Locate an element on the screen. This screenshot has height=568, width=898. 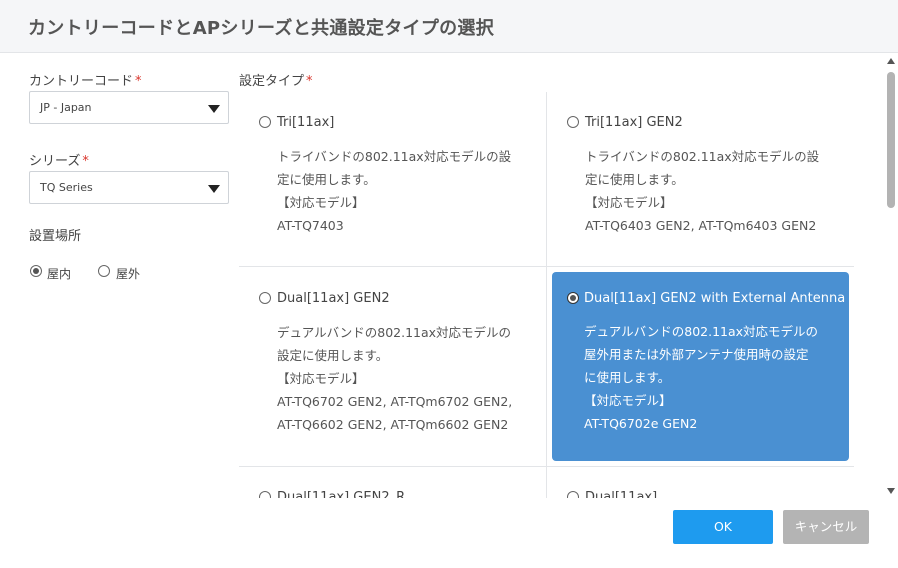
series-value: TQ Series is located at coordinates (66, 187).